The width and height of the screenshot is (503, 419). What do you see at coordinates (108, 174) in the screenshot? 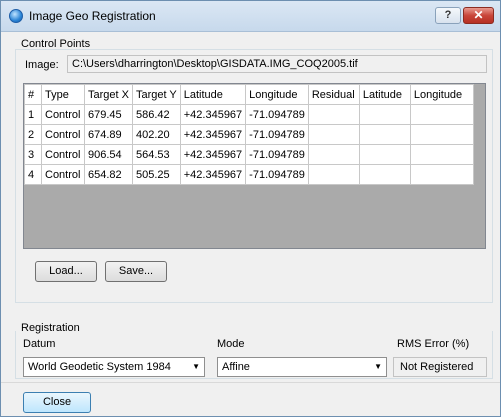
I see `table-cell: 654.82` at bounding box center [108, 174].